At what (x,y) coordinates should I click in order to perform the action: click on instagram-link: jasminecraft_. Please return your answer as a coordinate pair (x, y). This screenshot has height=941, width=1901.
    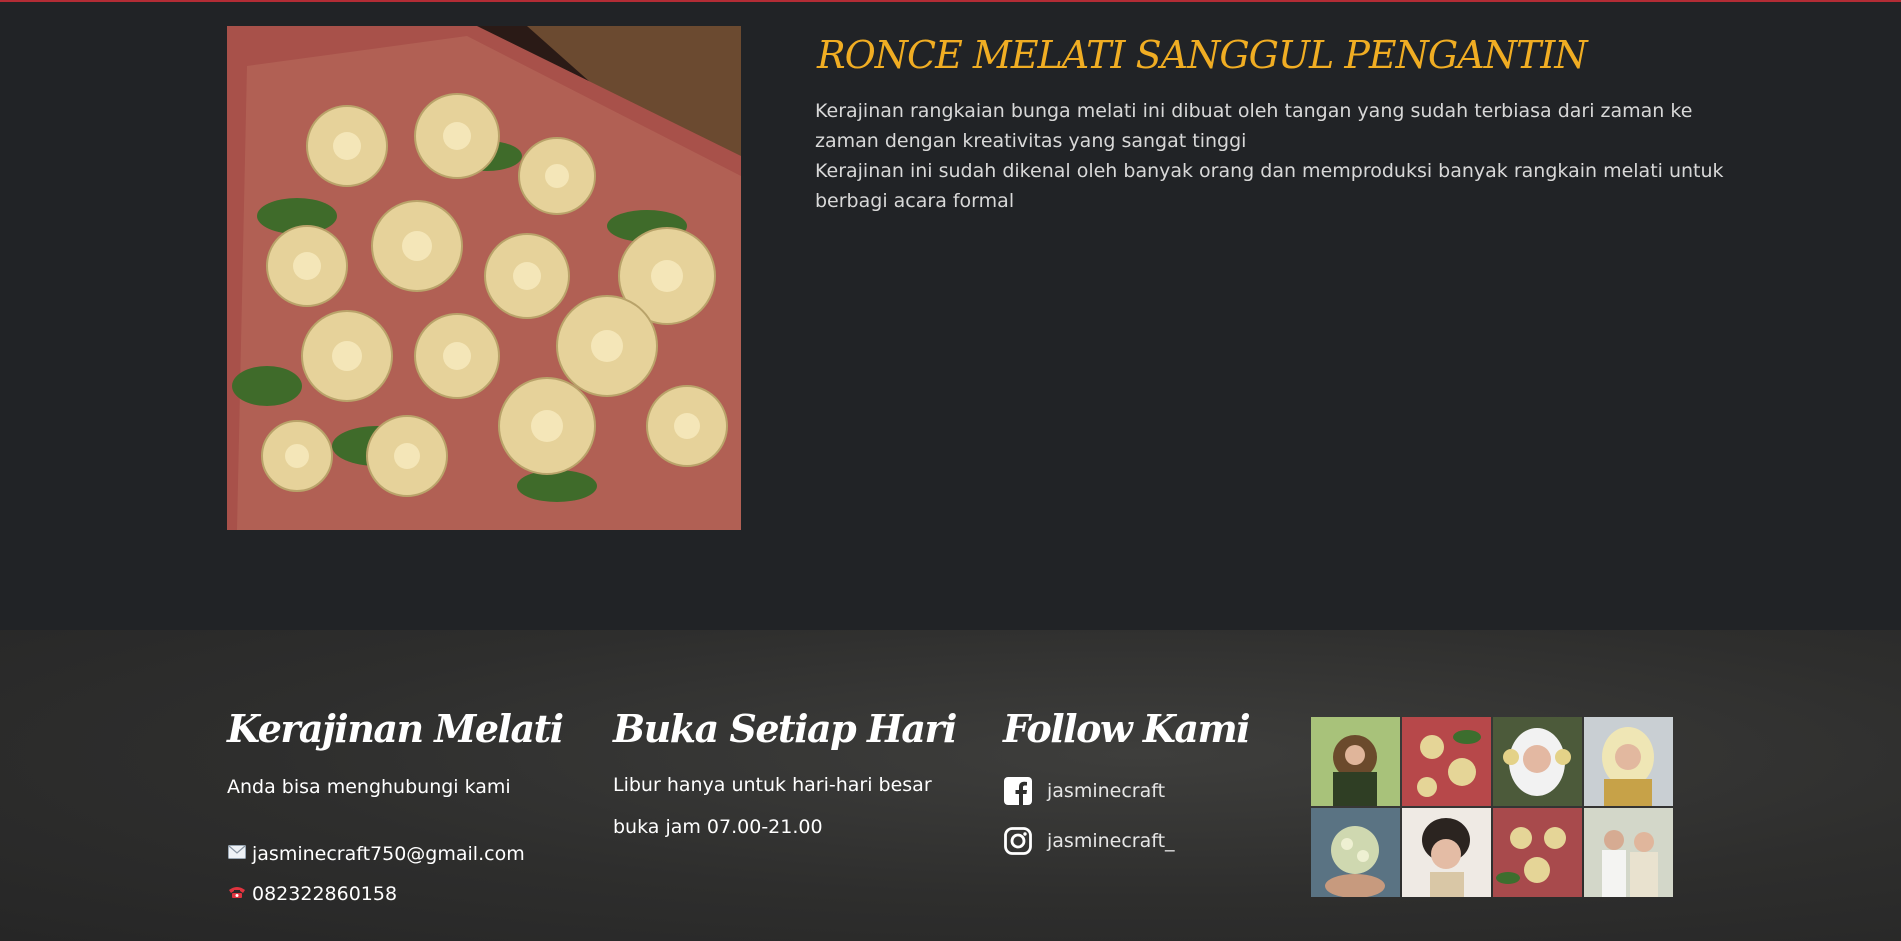
    Looking at the image, I should click on (1133, 841).